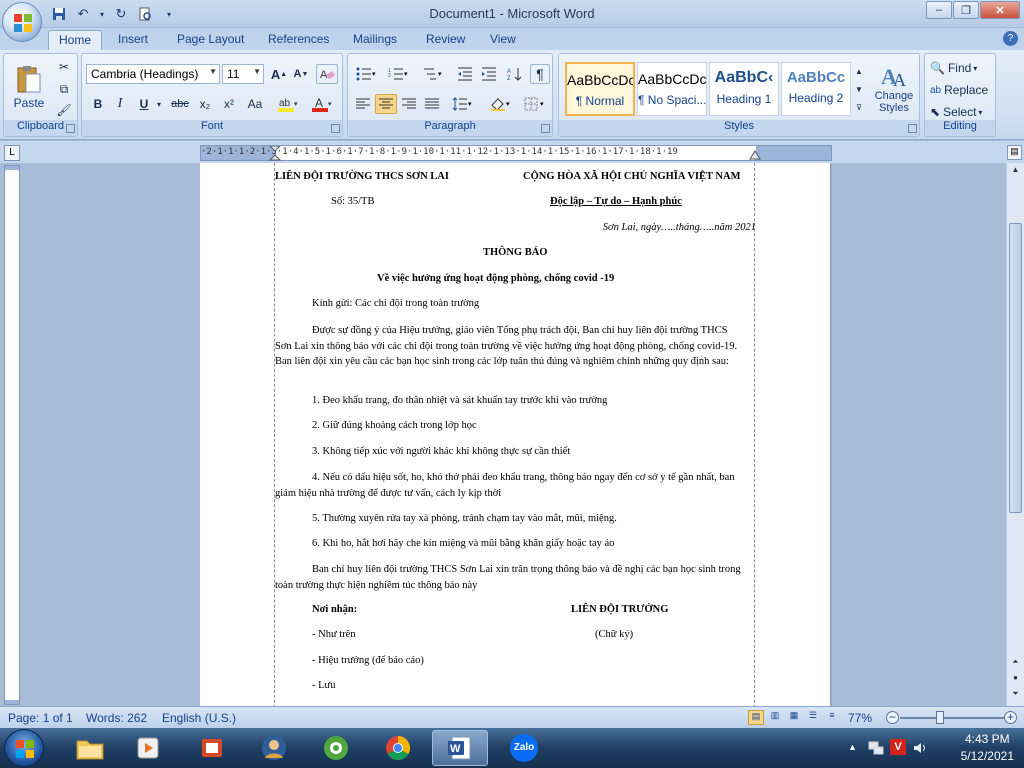 The height and width of the screenshot is (768, 1024). I want to click on office-button, so click(22, 22).